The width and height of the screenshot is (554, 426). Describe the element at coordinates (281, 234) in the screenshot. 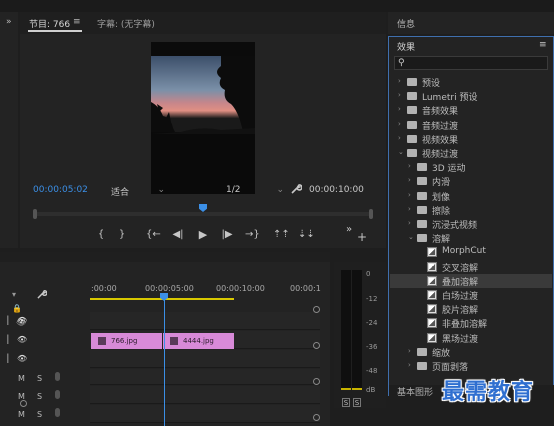

I see `lift-button: ⇡⇡` at that location.